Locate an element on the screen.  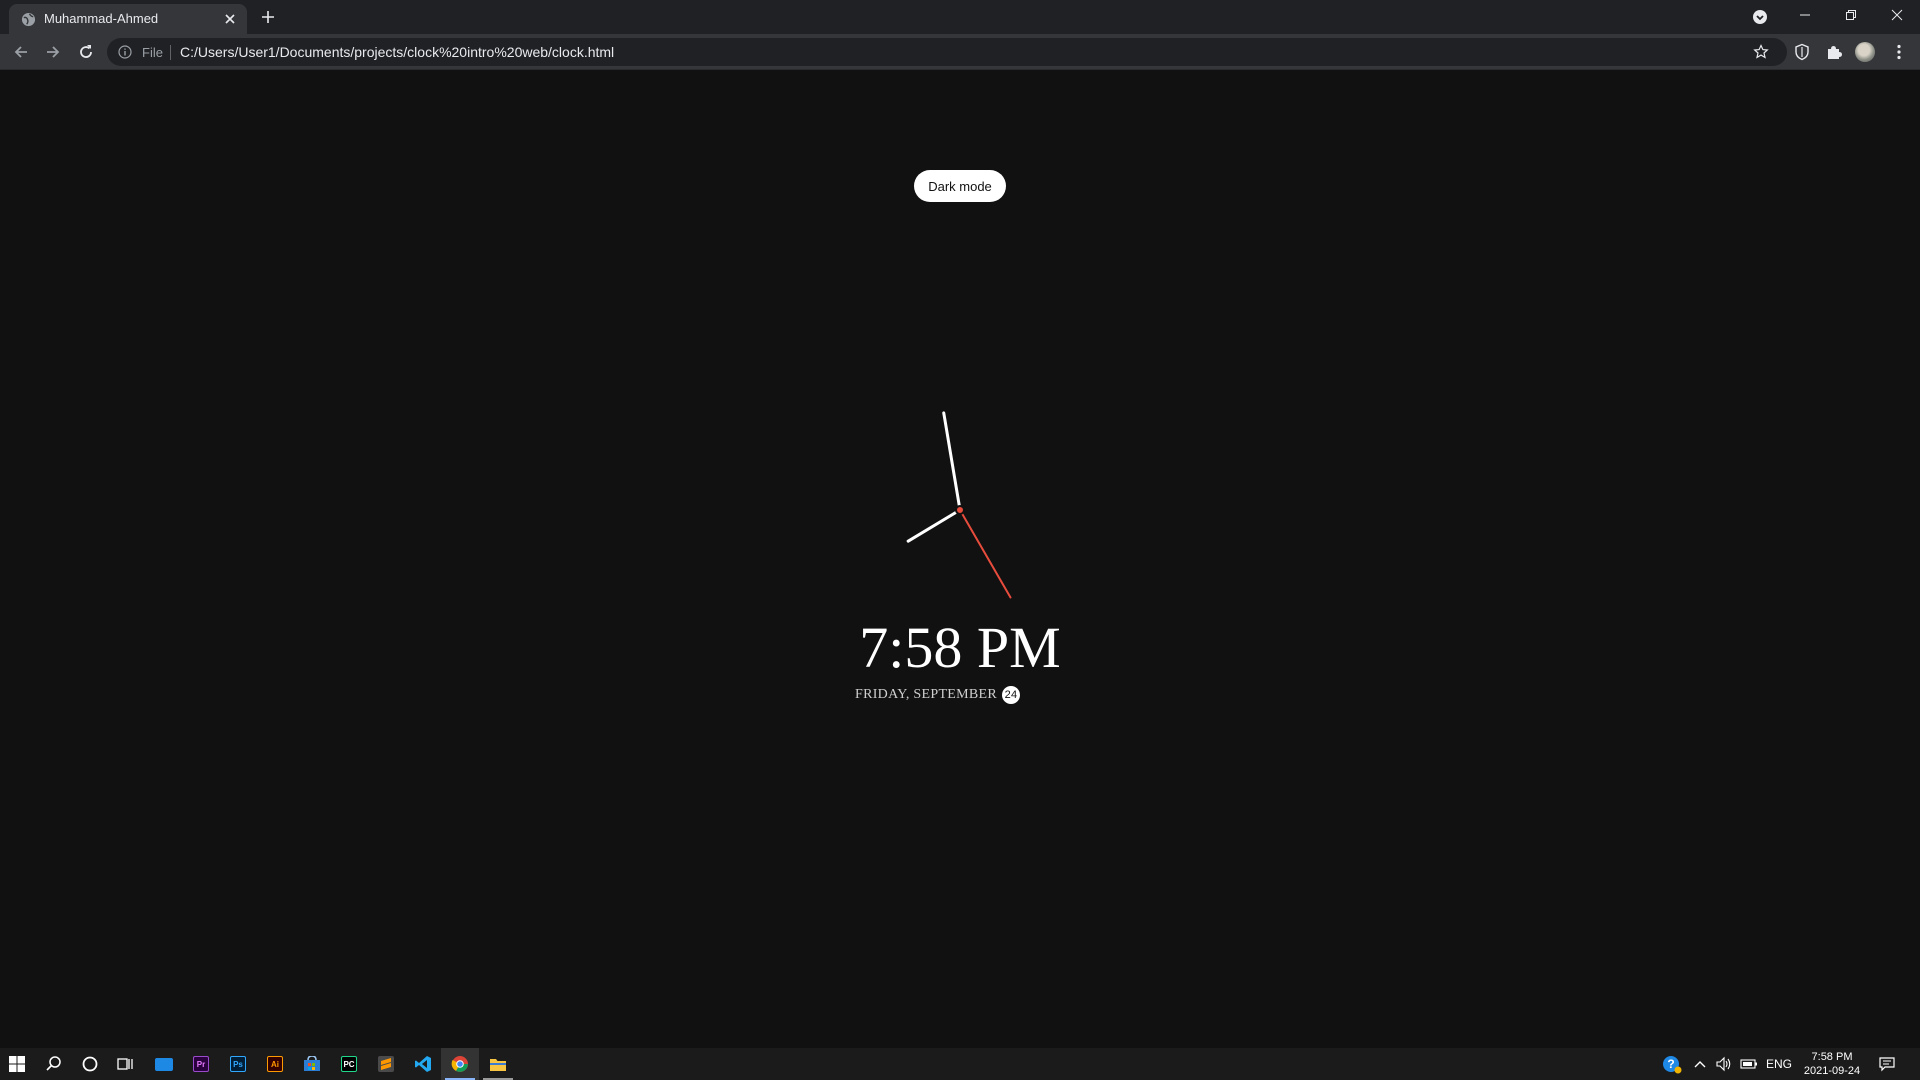
digital-time: 7:58 PM is located at coordinates (960, 647).